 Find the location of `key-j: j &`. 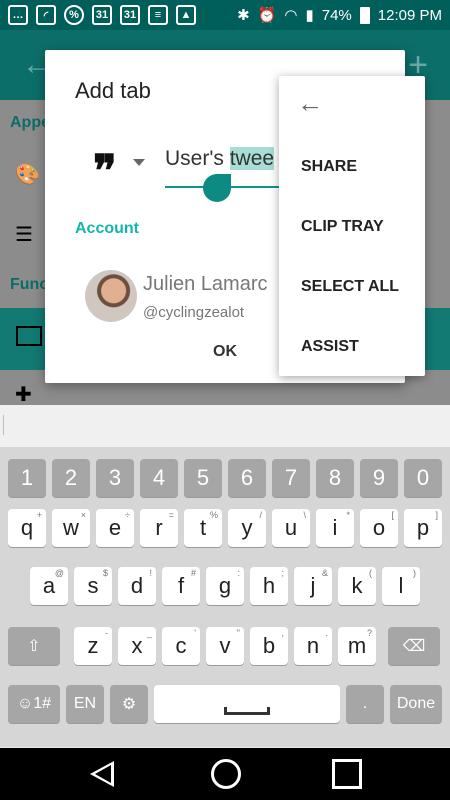

key-j: j & is located at coordinates (313, 586).